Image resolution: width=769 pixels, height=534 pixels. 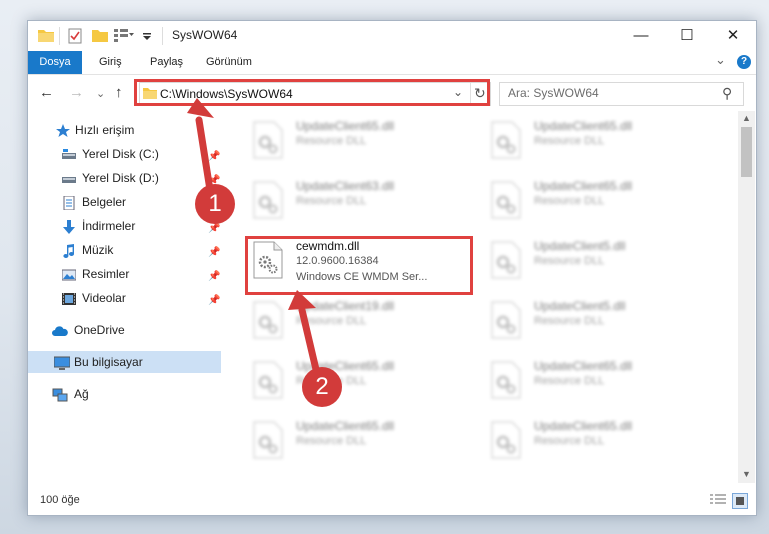 What do you see at coordinates (106, 274) in the screenshot?
I see `sidebar-item-label: Resimler` at bounding box center [106, 274].